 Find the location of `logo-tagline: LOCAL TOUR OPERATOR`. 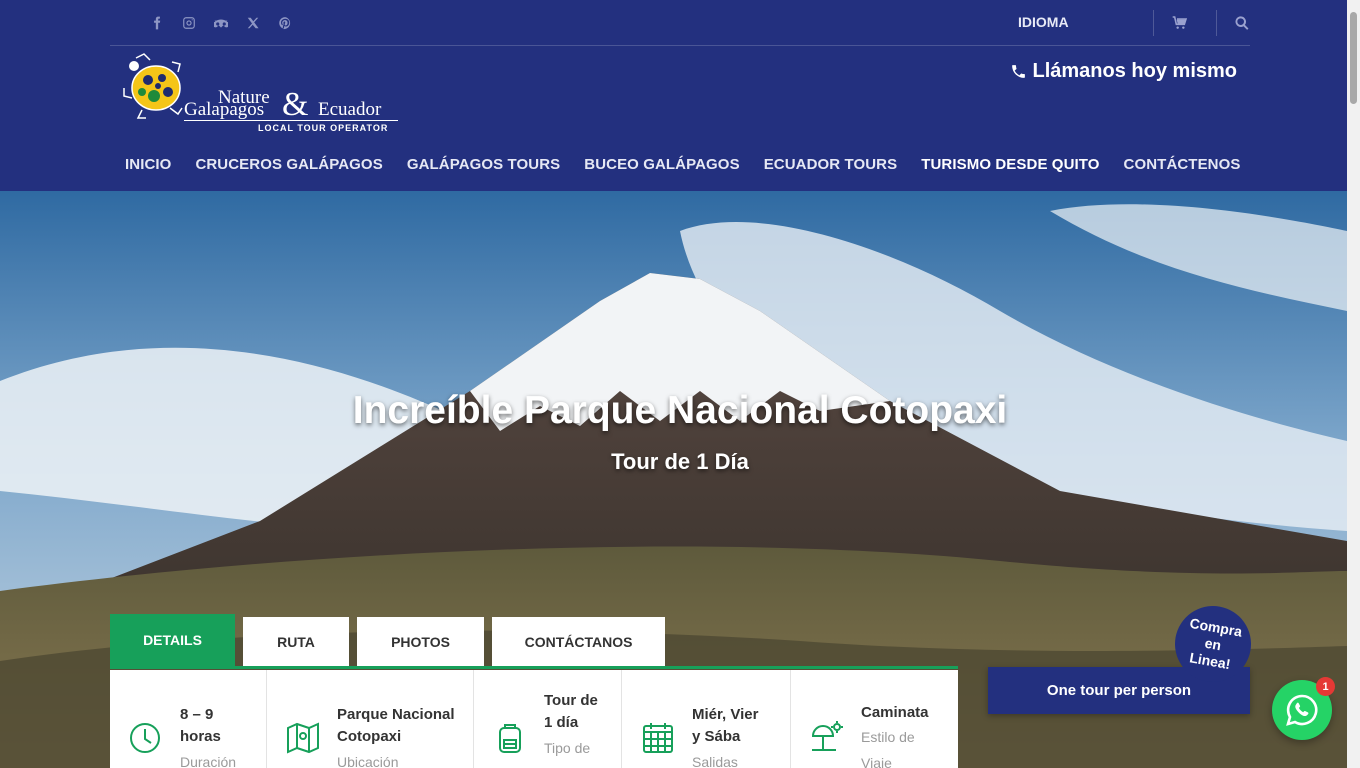

logo-tagline: LOCAL TOUR OPERATOR is located at coordinates (323, 128).